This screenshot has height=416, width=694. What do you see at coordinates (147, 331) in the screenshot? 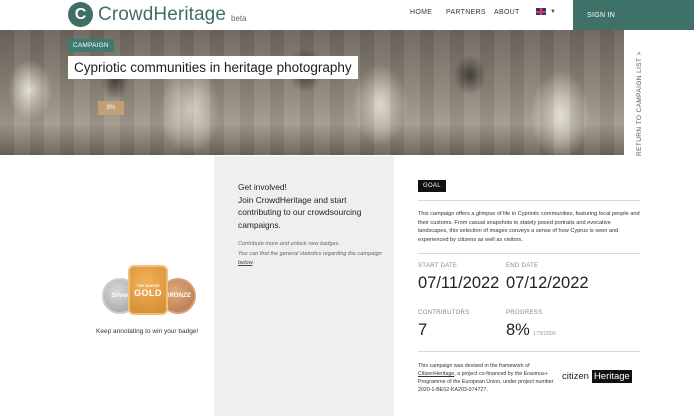
I see `badge-caption: Keep annotating to win your badge!` at bounding box center [147, 331].